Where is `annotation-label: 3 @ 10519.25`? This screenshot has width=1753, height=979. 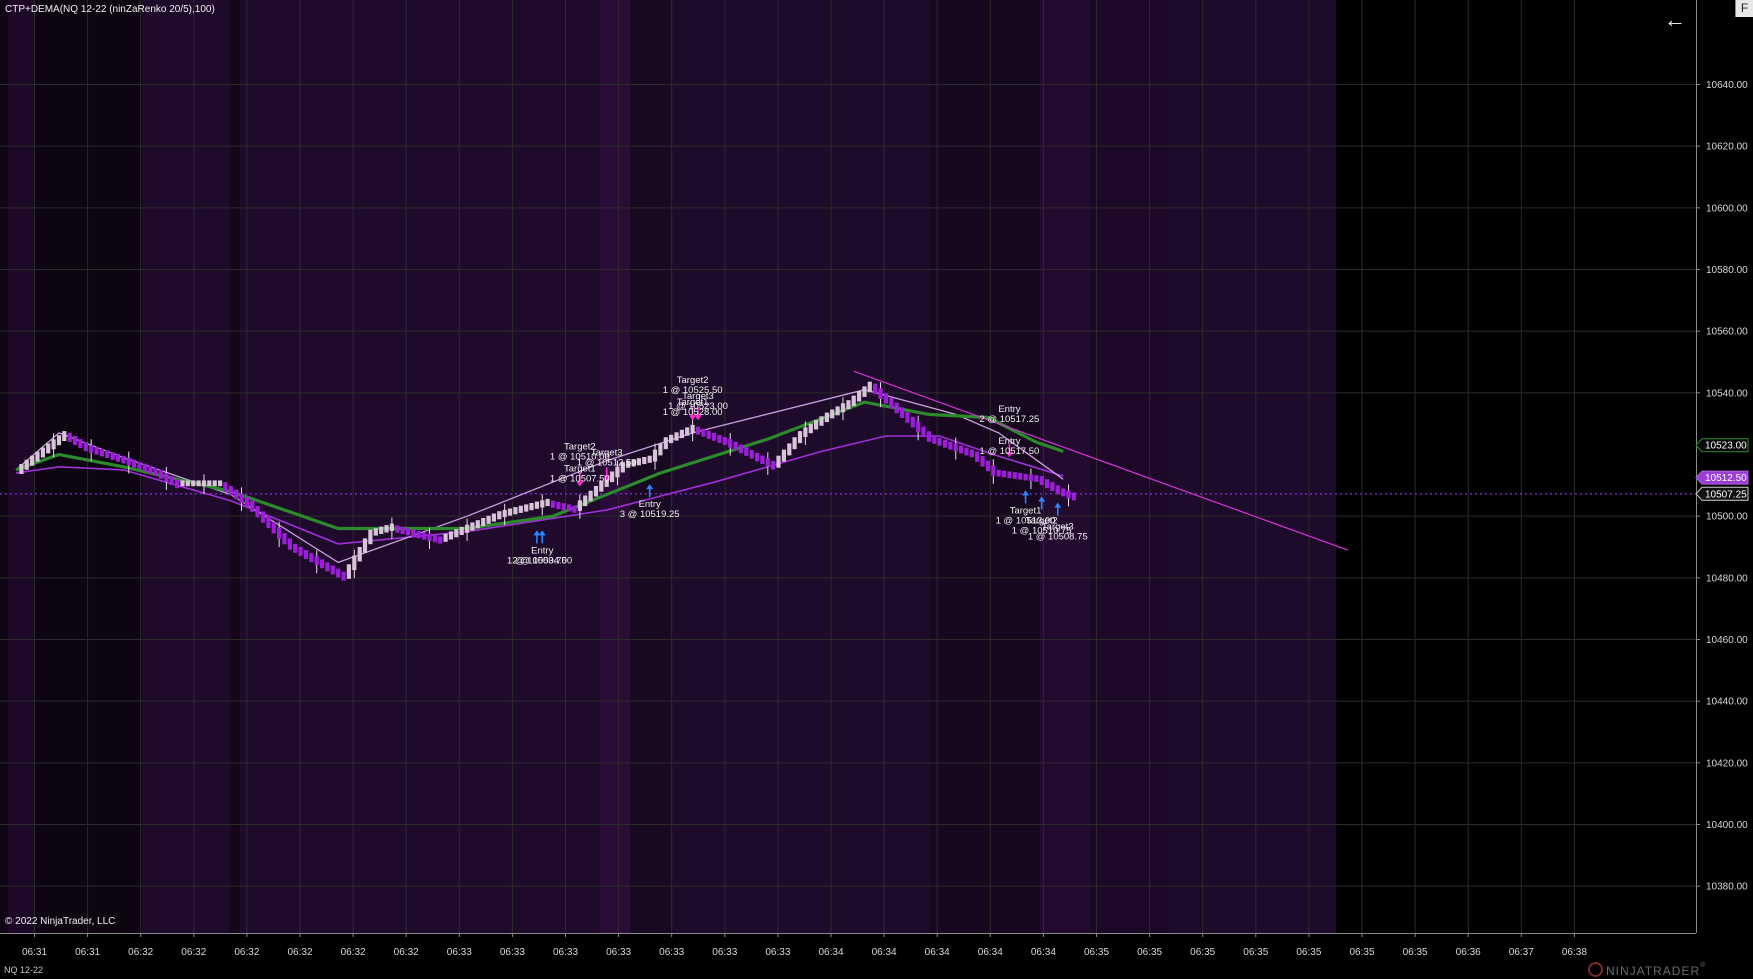
annotation-label: 3 @ 10519.25 is located at coordinates (650, 514).